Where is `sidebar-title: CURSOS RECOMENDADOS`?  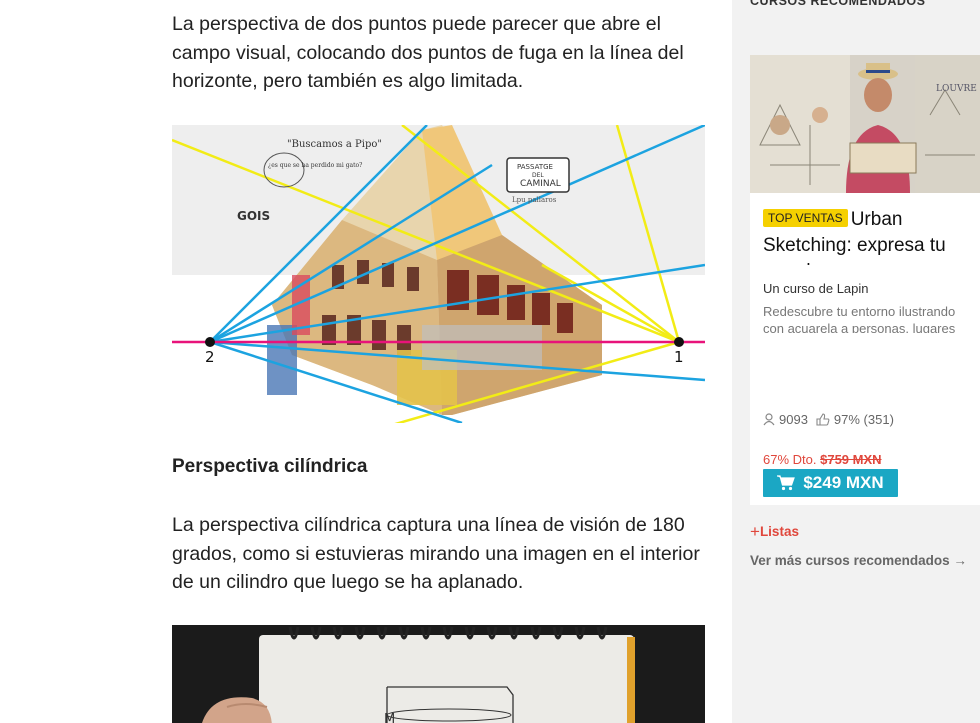
sidebar-title: CURSOS RECOMENDADOS is located at coordinates (838, 4).